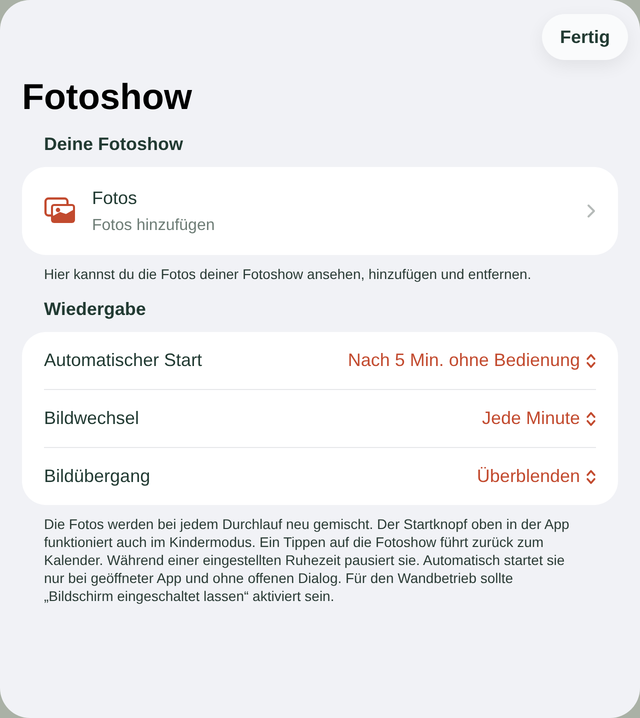  What do you see at coordinates (472, 360) in the screenshot?
I see `value-picker: Nach 5 Min. ohne Bedienung` at bounding box center [472, 360].